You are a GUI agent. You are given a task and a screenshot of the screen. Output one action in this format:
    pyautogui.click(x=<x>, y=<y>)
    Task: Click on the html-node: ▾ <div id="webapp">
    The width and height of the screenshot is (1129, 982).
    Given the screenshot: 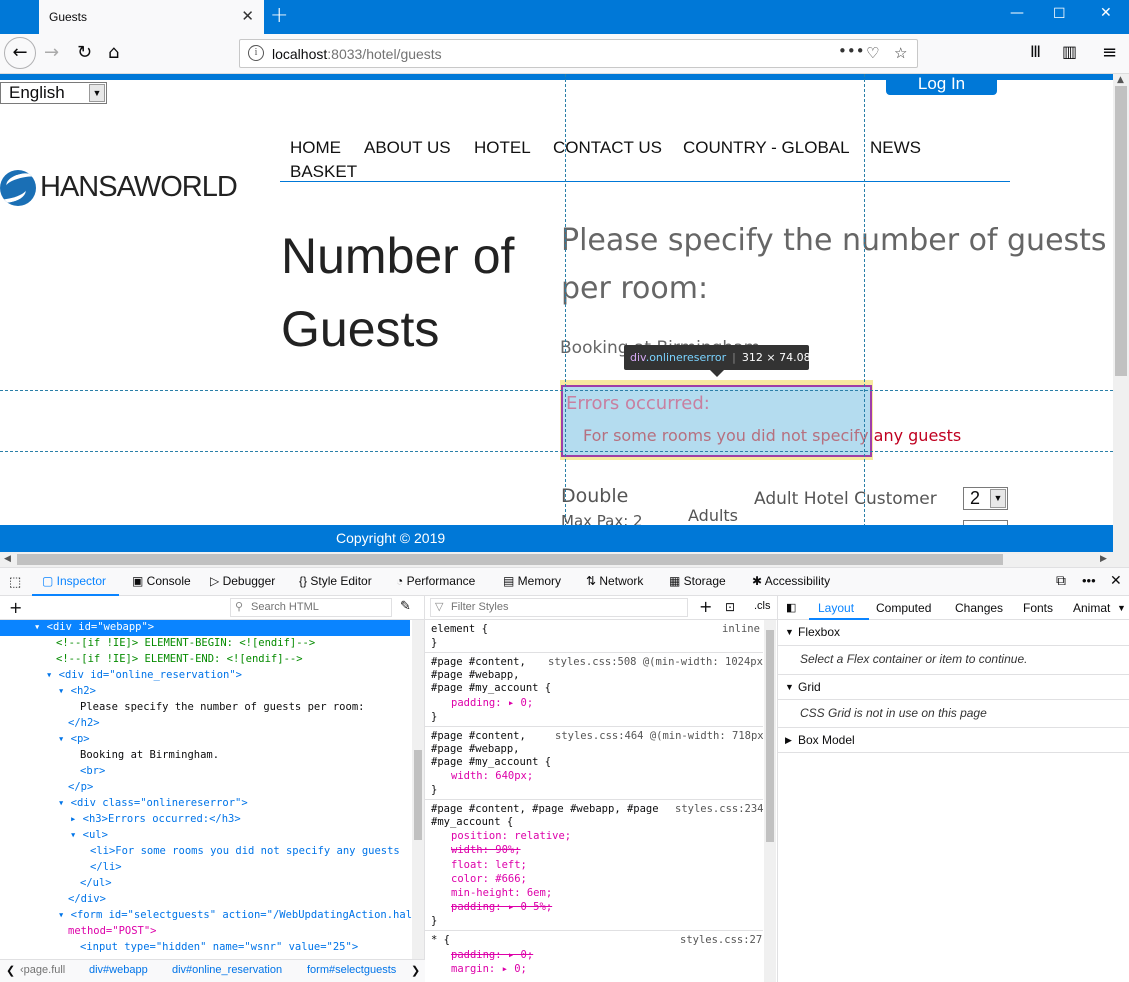 What is the action you would take?
    pyautogui.click(x=94, y=627)
    